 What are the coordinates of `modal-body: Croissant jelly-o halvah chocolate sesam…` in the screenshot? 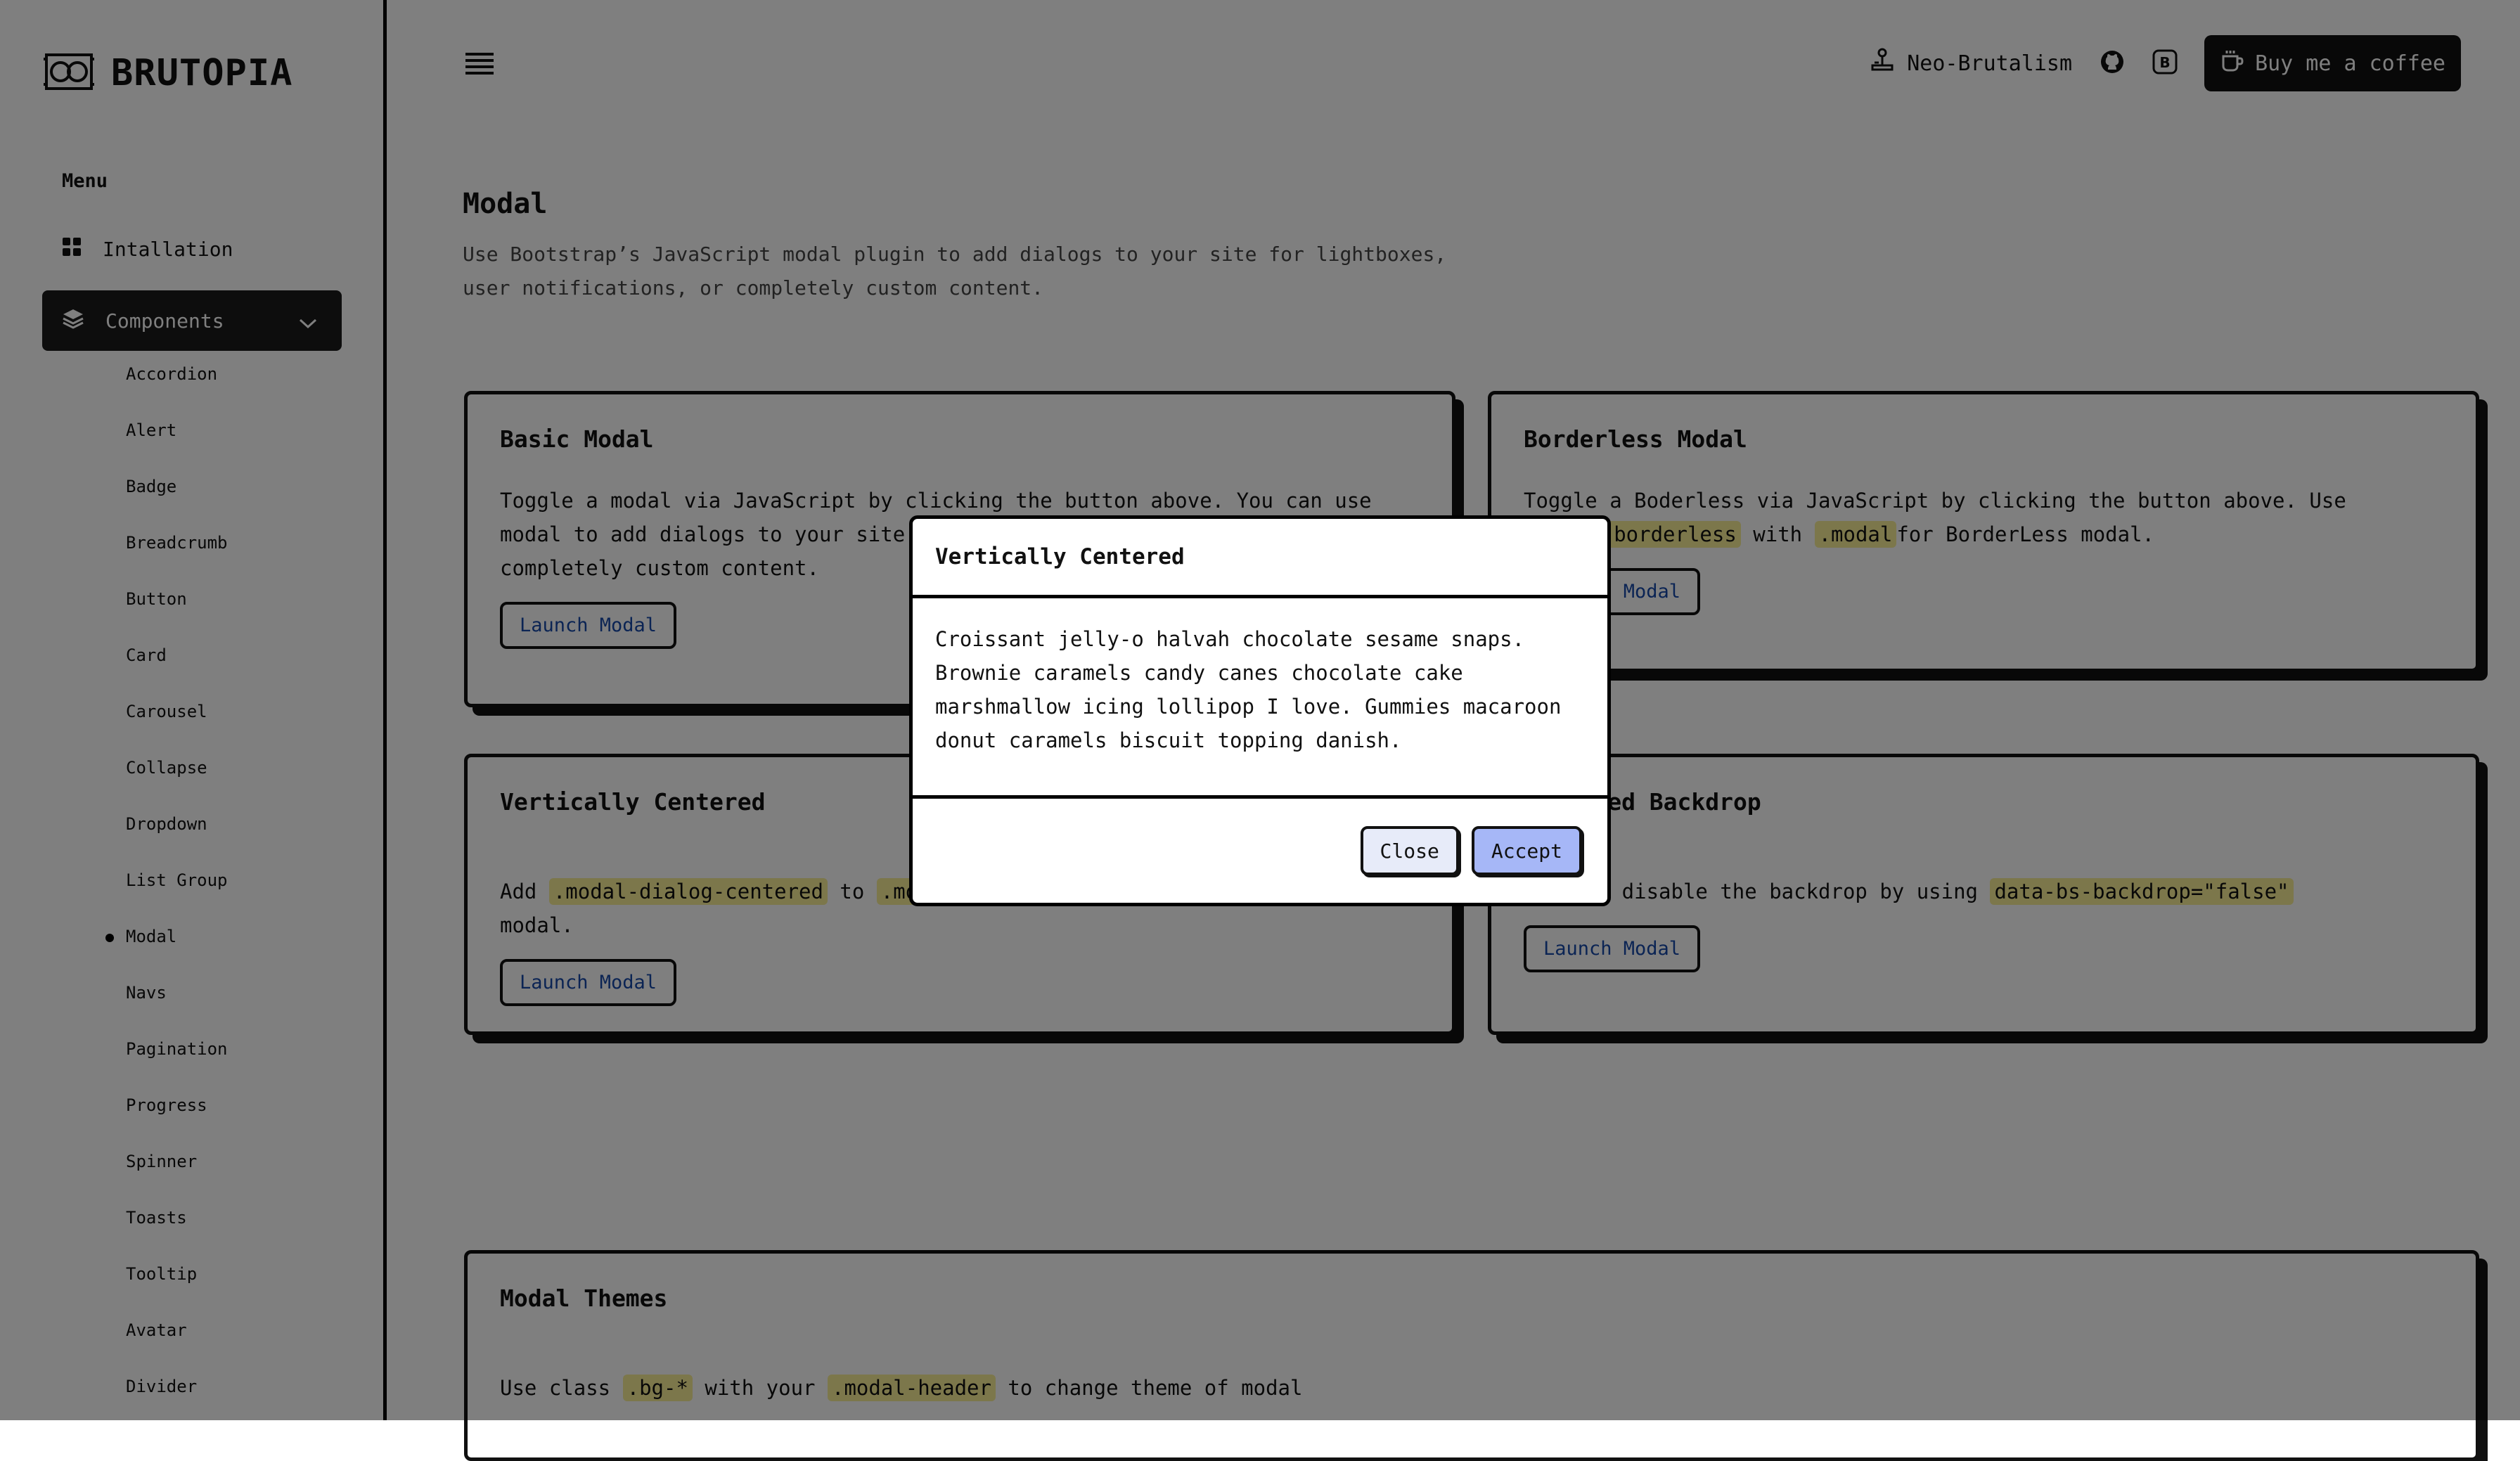 It's located at (1260, 698).